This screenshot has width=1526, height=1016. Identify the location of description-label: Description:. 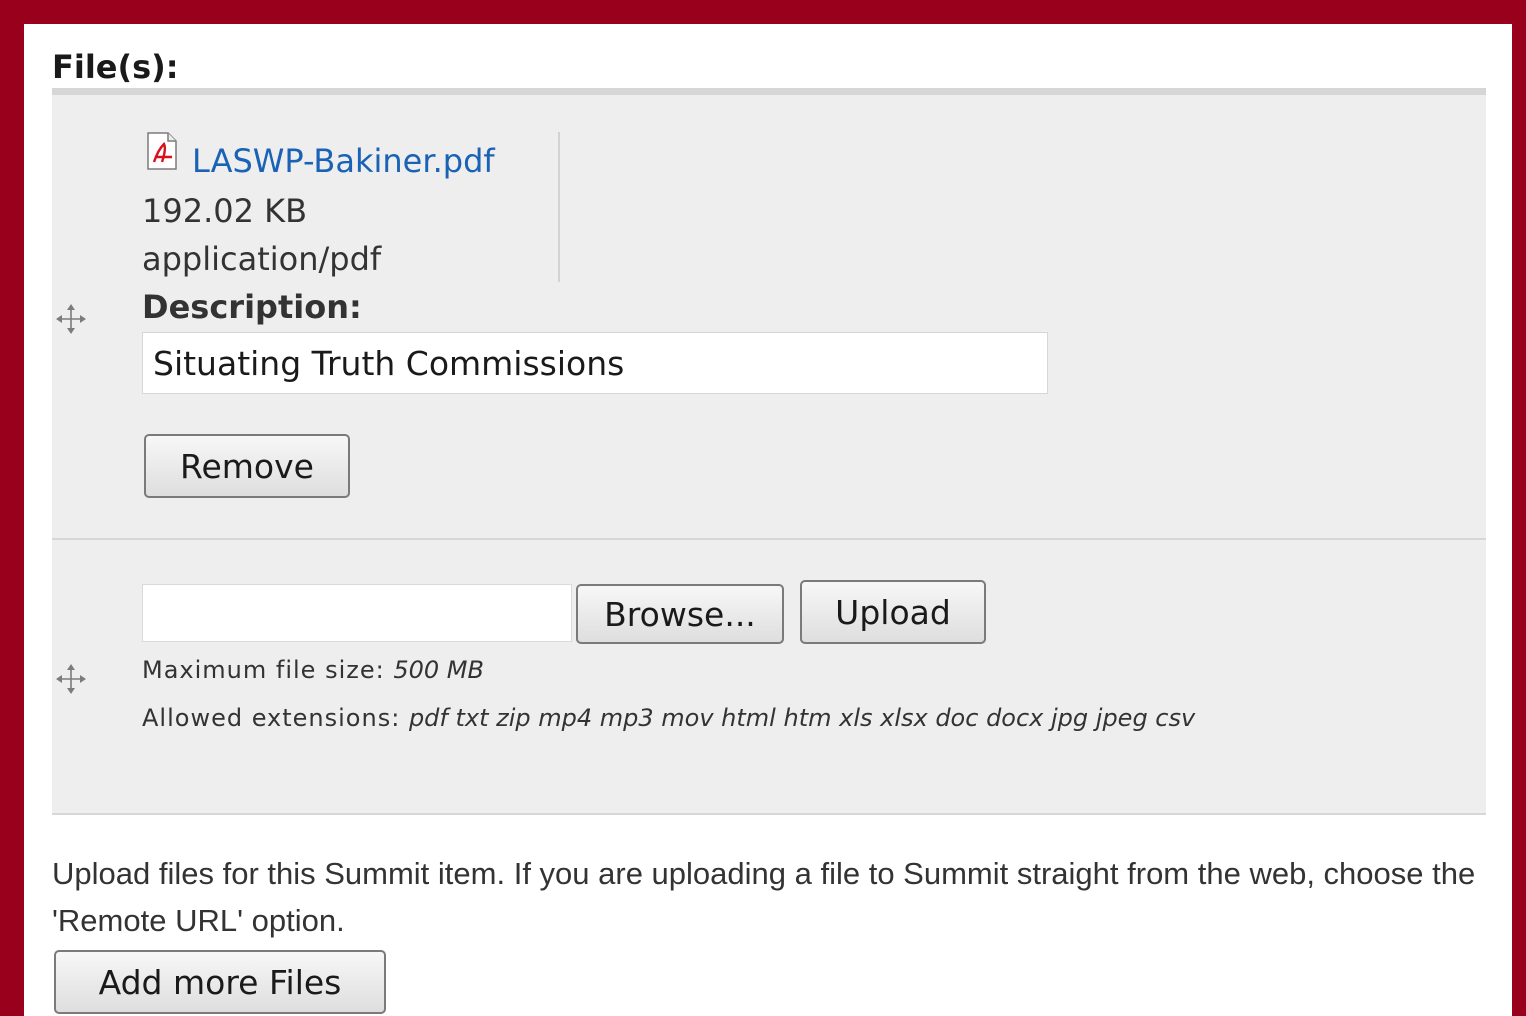
(252, 307).